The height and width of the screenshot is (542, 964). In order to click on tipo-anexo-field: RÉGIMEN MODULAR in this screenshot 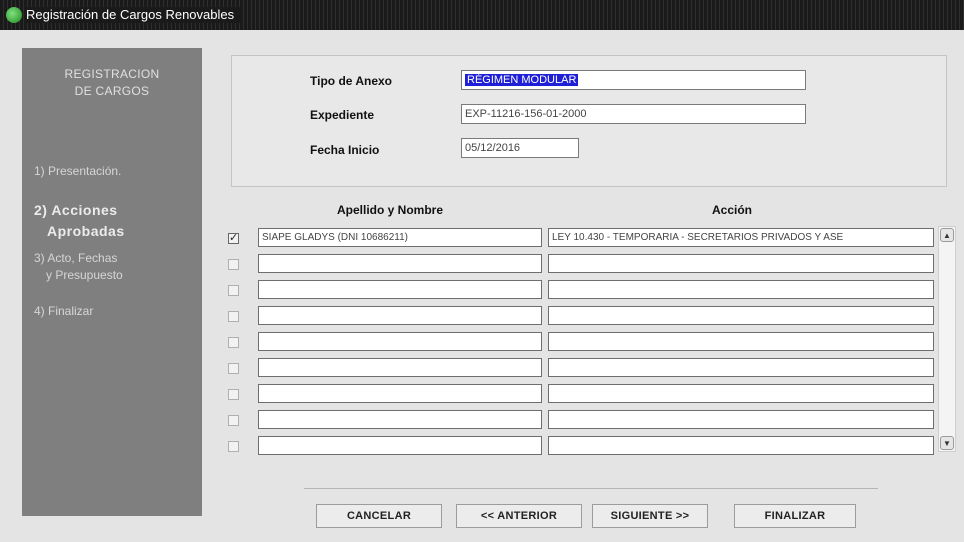, I will do `click(633, 80)`.